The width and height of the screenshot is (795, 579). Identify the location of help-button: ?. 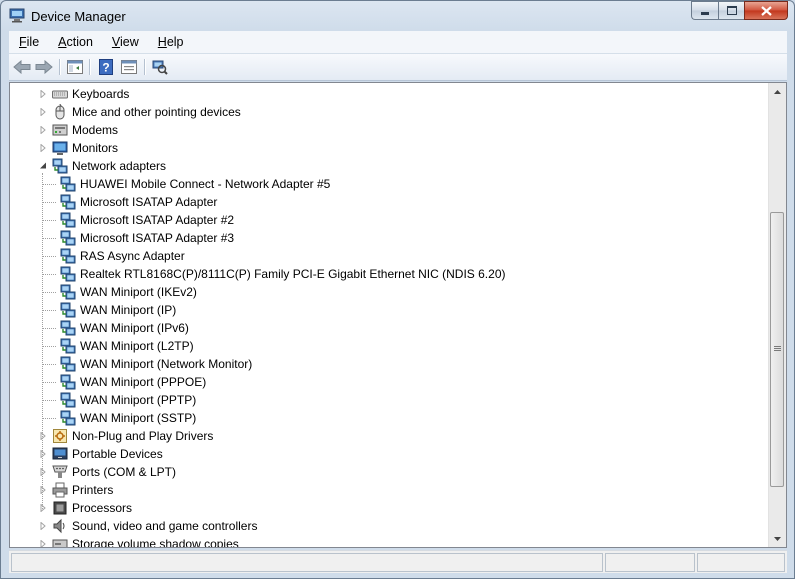
(106, 67).